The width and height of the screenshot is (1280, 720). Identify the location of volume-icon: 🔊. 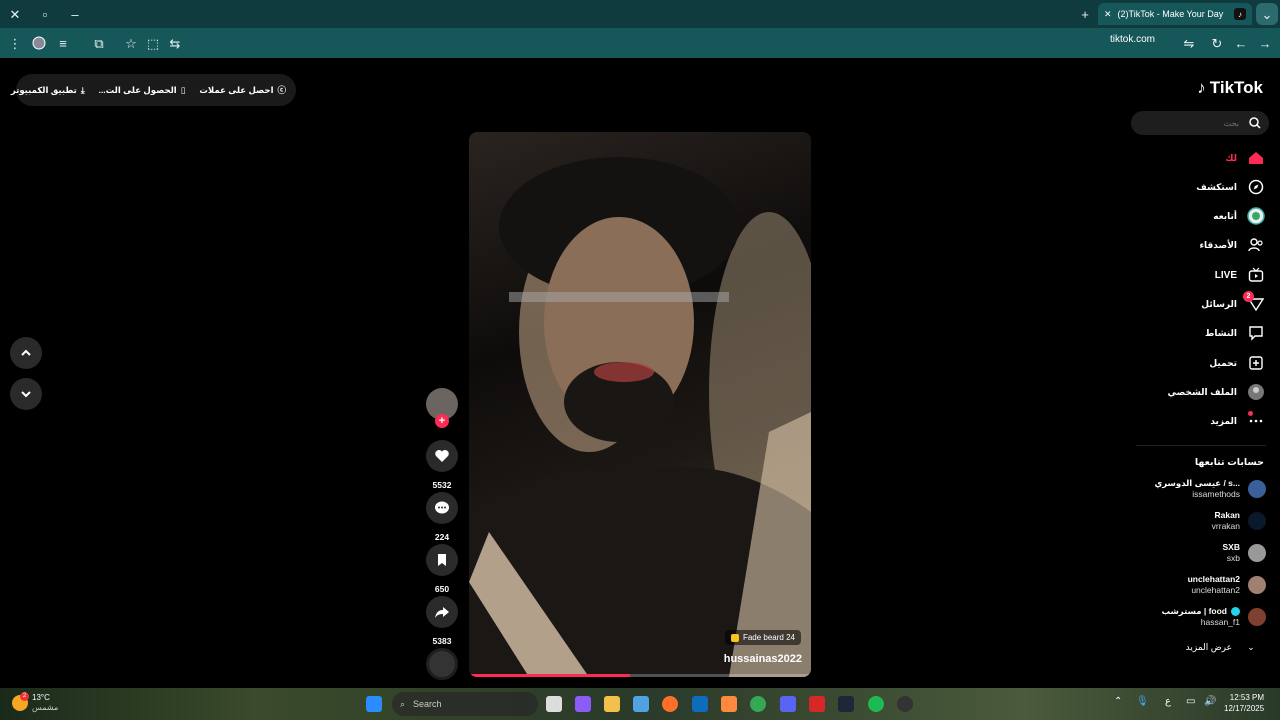
(1210, 701).